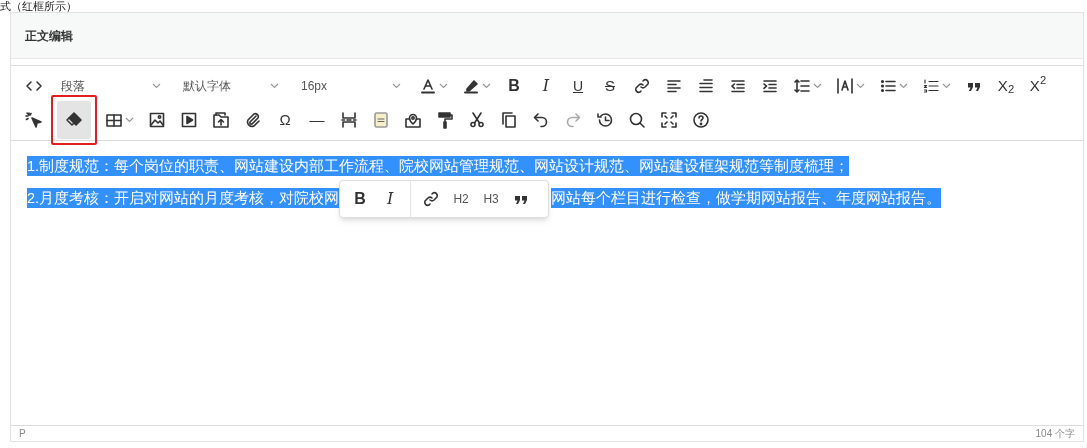 The width and height of the screenshot is (1087, 448). I want to click on paperclip-icon, so click(253, 120).